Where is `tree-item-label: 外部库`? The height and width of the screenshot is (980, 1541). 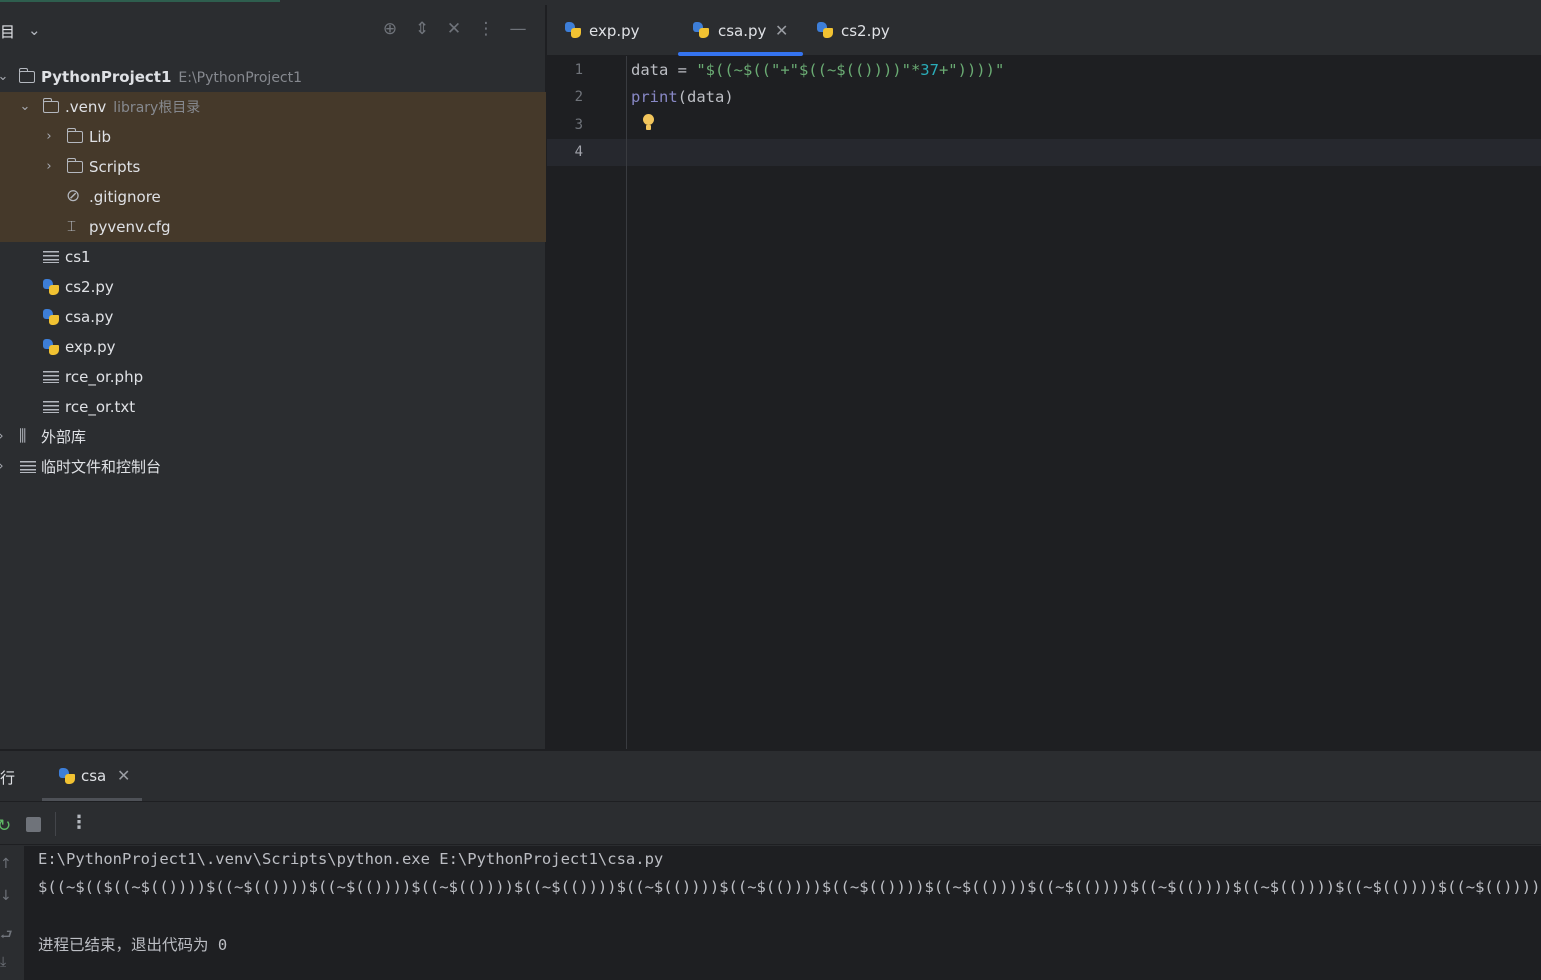
tree-item-label: 外部库 is located at coordinates (64, 437).